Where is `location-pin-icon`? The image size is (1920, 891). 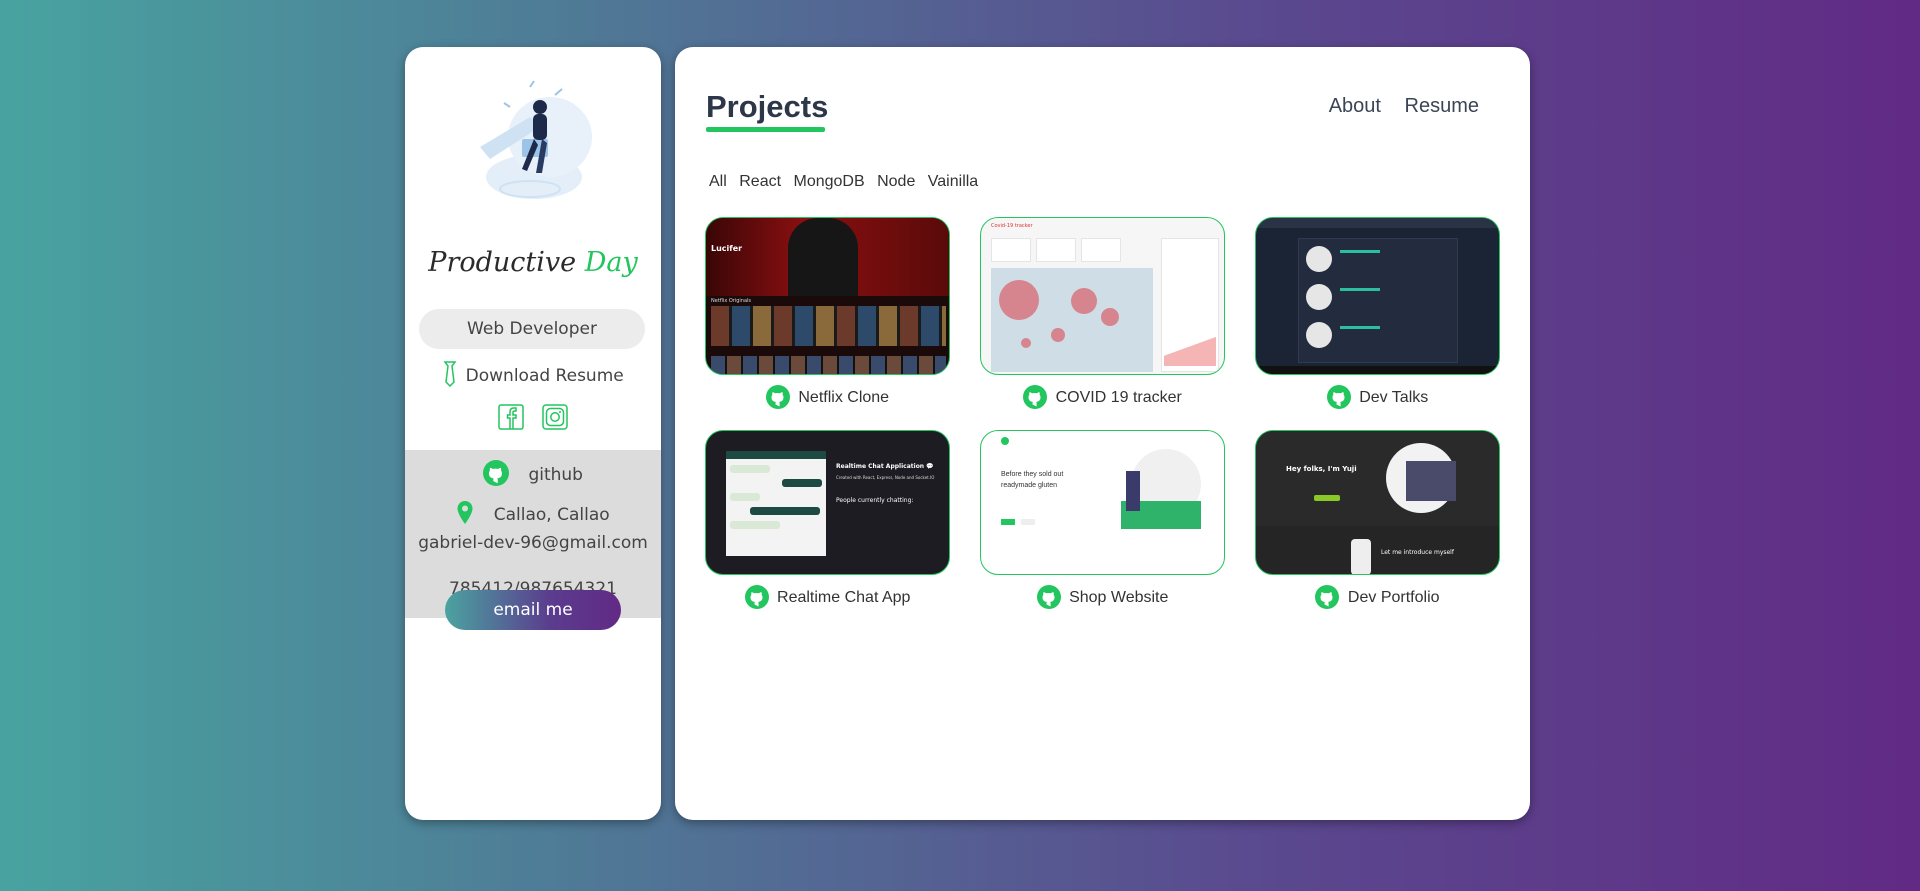 location-pin-icon is located at coordinates (465, 512).